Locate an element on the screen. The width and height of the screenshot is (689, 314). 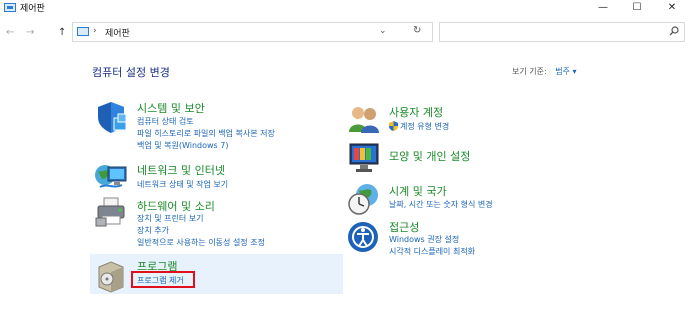
programs-highlight is located at coordinates (216, 274).